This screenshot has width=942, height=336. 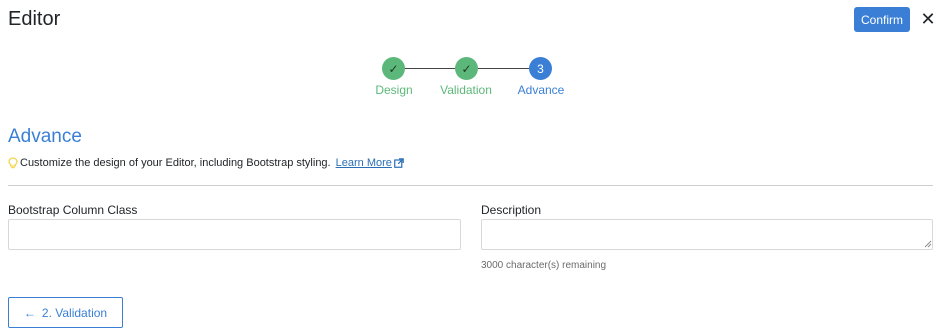 I want to click on step-validation-check-icon: ✓, so click(x=466, y=68).